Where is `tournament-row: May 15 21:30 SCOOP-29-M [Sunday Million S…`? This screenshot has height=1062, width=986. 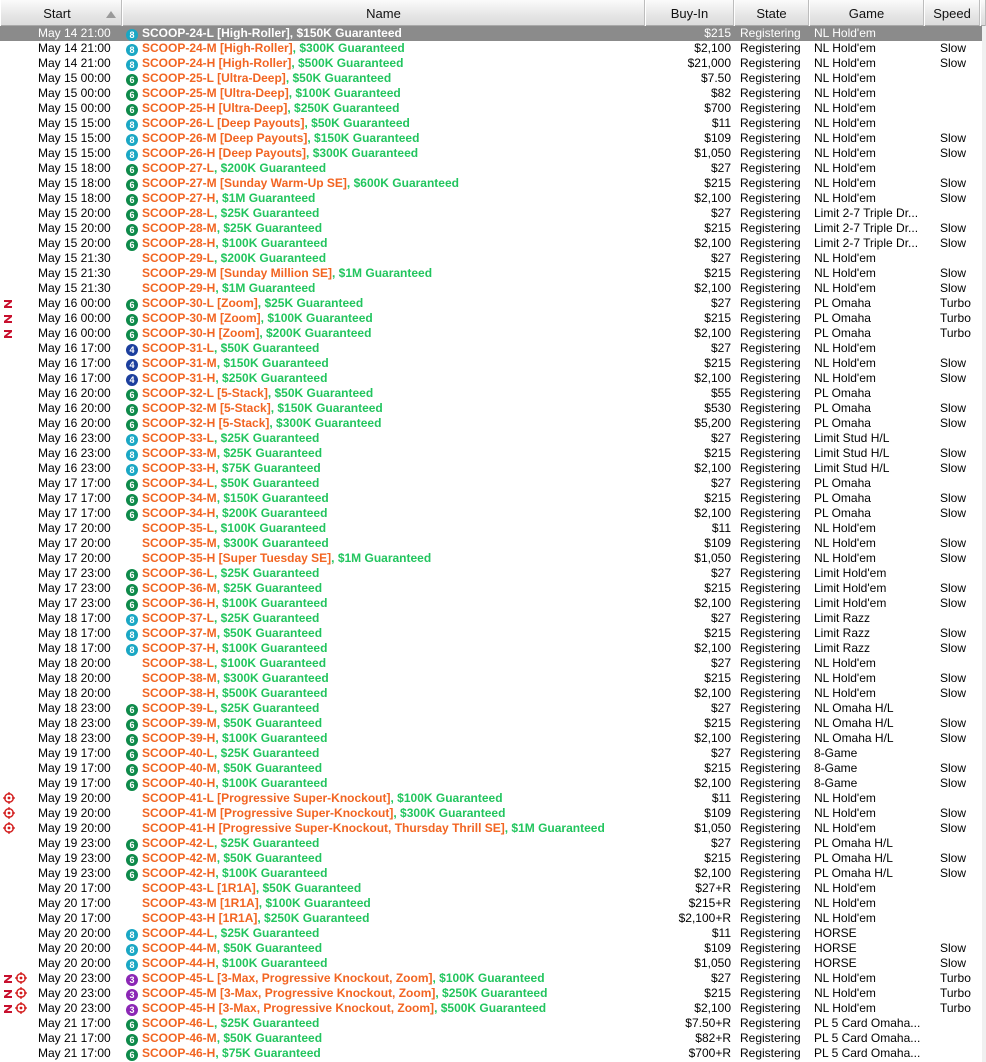 tournament-row: May 15 21:30 SCOOP-29-M [Sunday Million S… is located at coordinates (493, 273).